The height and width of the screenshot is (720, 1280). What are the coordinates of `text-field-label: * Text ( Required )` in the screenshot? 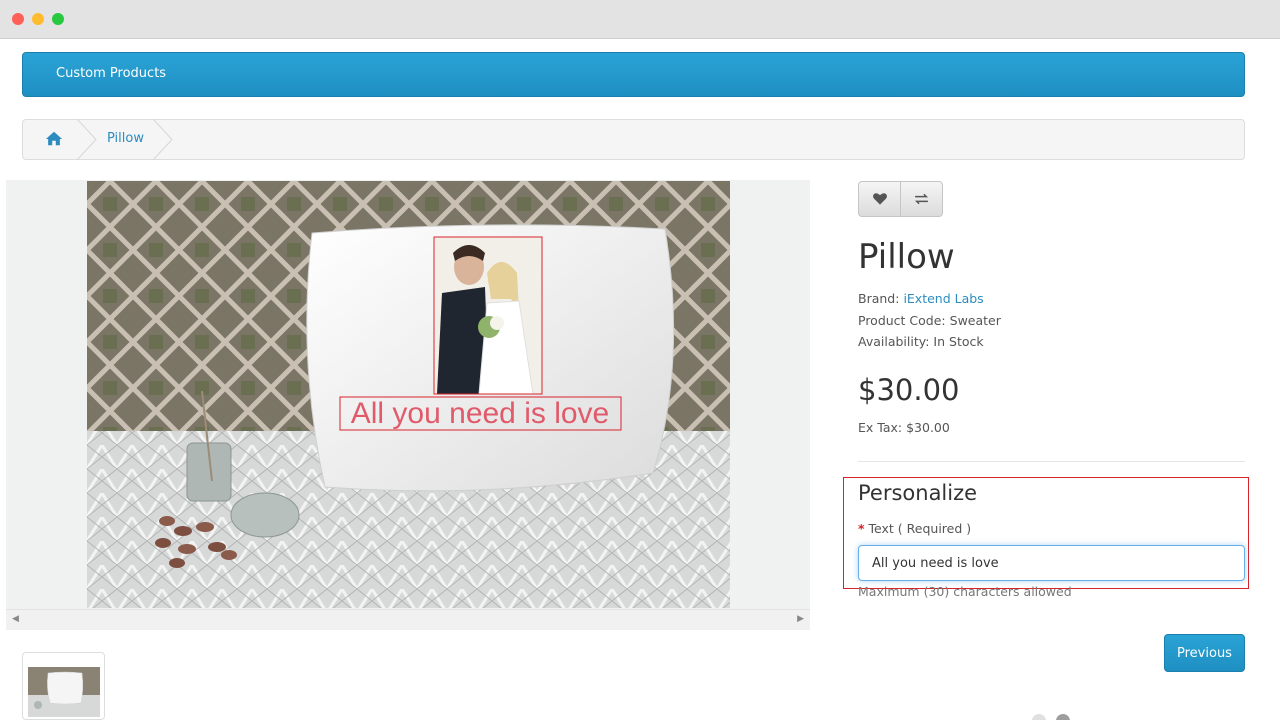 It's located at (914, 528).